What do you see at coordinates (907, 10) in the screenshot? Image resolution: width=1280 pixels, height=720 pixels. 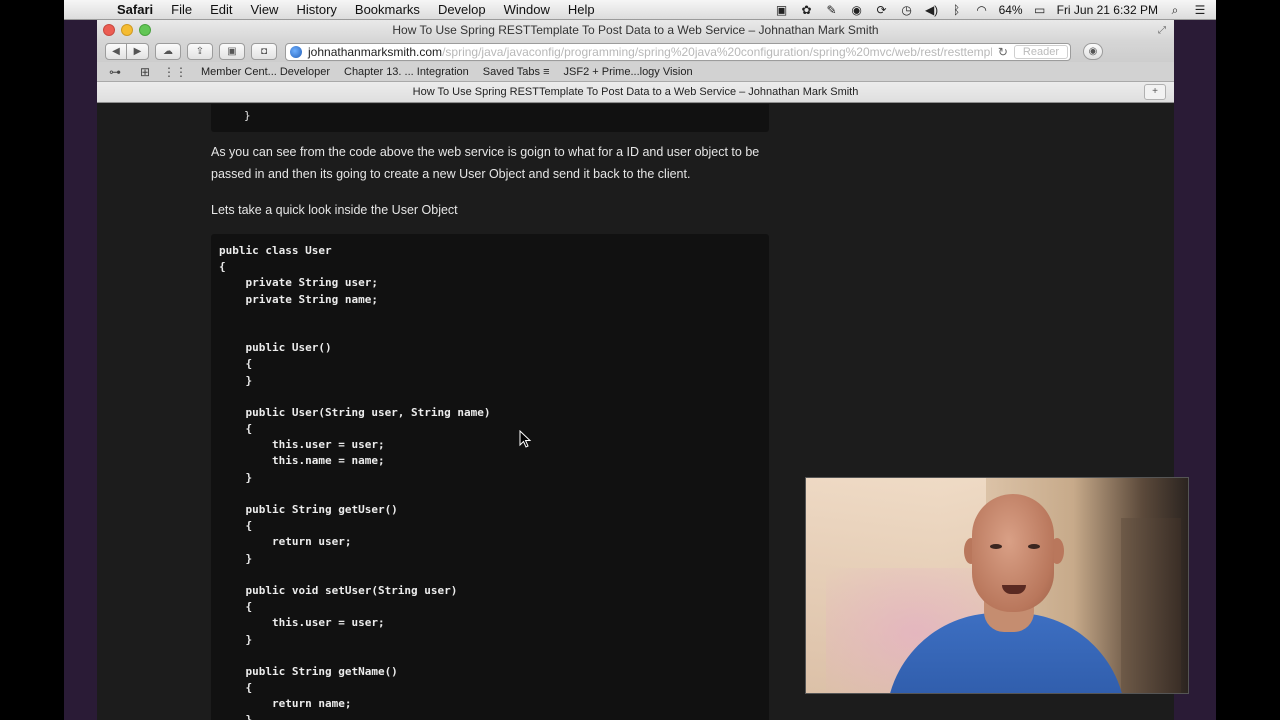 I see `time-machine-icon: ◷` at bounding box center [907, 10].